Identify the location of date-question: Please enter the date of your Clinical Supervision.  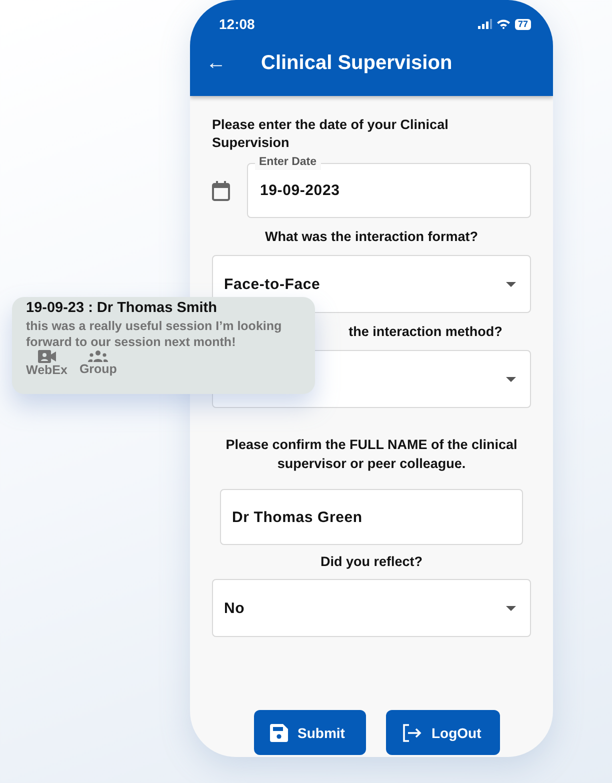
(331, 134).